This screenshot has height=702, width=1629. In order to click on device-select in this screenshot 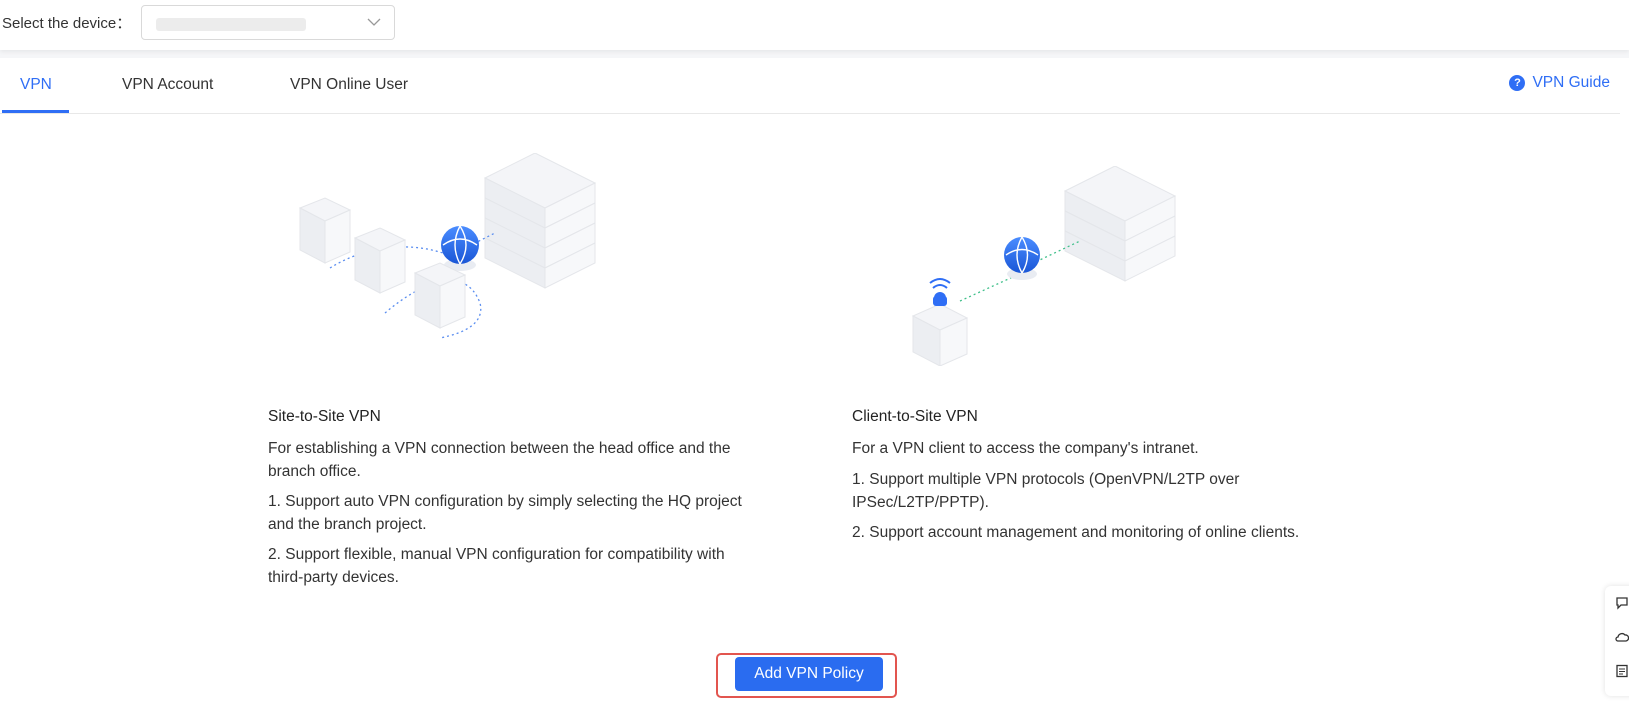, I will do `click(268, 22)`.